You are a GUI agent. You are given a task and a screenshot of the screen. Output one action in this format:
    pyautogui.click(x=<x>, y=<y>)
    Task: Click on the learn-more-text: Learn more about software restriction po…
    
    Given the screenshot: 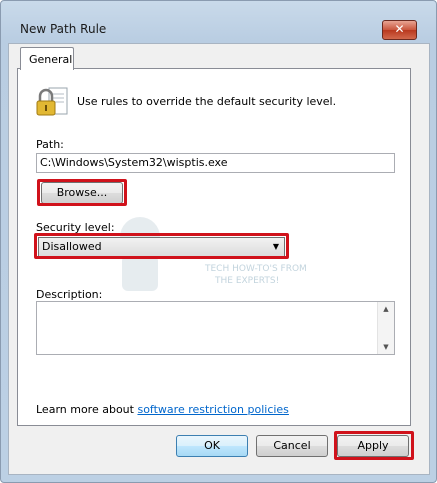 What is the action you would take?
    pyautogui.click(x=162, y=409)
    